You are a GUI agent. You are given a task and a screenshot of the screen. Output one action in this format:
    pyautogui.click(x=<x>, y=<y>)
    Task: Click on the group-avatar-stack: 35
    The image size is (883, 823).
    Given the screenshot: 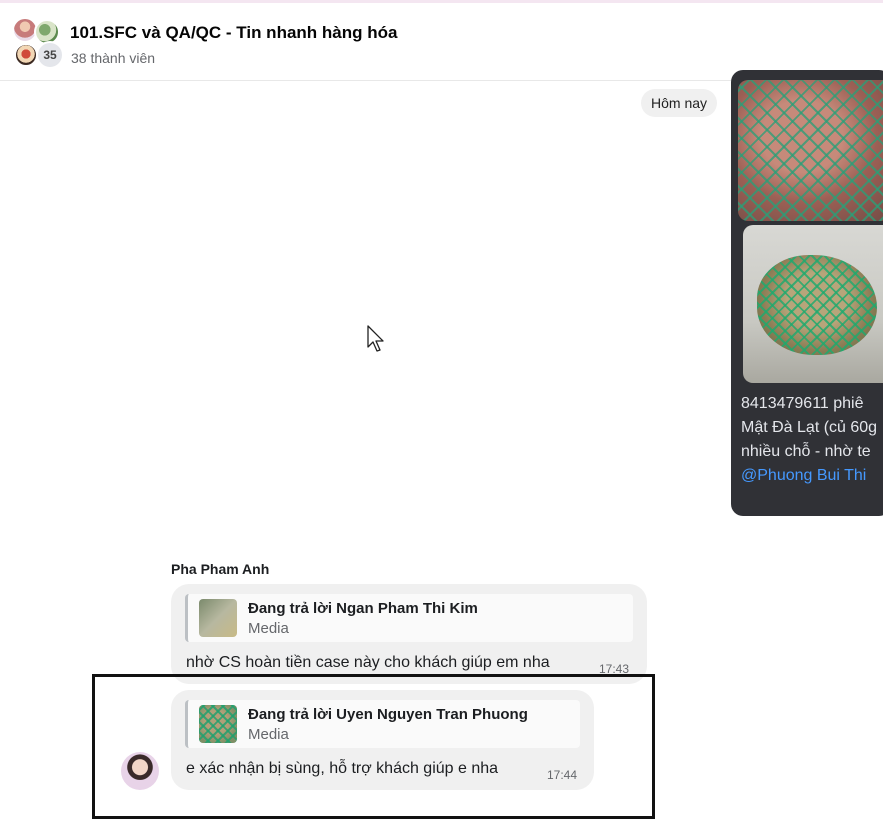 What is the action you would take?
    pyautogui.click(x=38, y=43)
    